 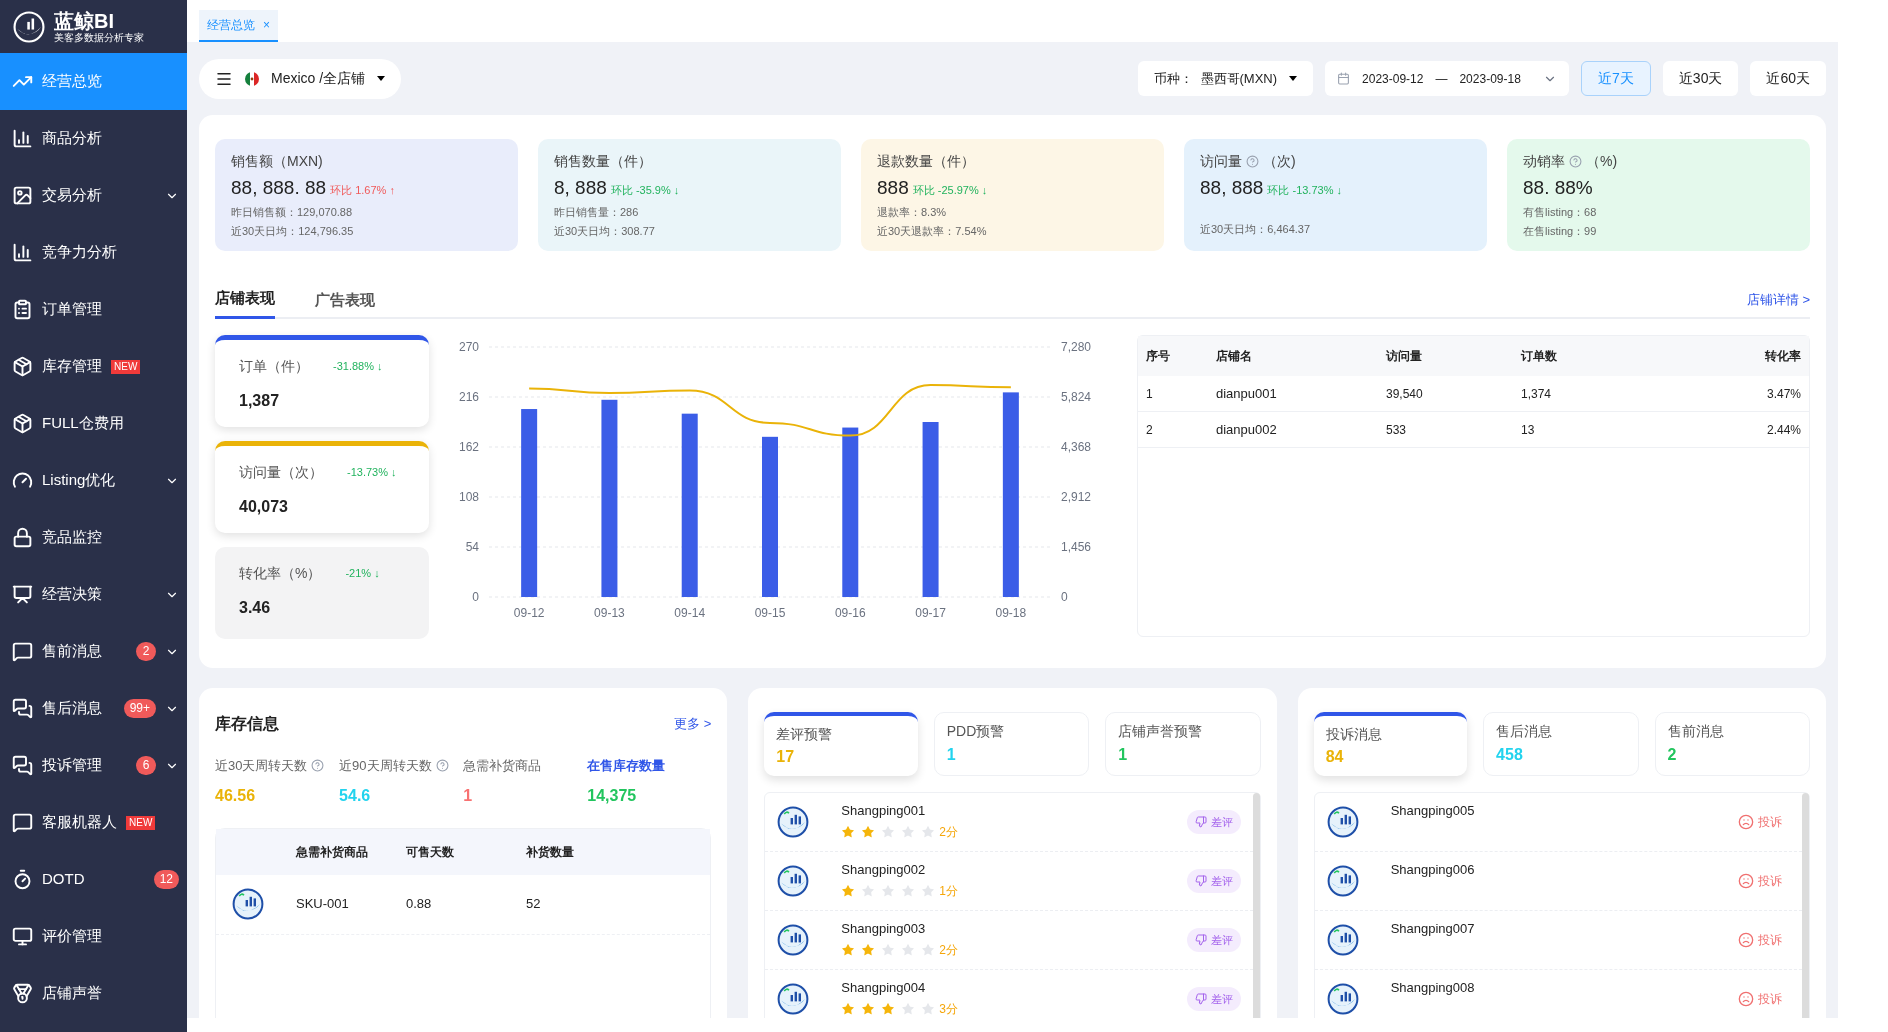 What do you see at coordinates (805, 734) in the screenshot?
I see `stat-label: 差评预警` at bounding box center [805, 734].